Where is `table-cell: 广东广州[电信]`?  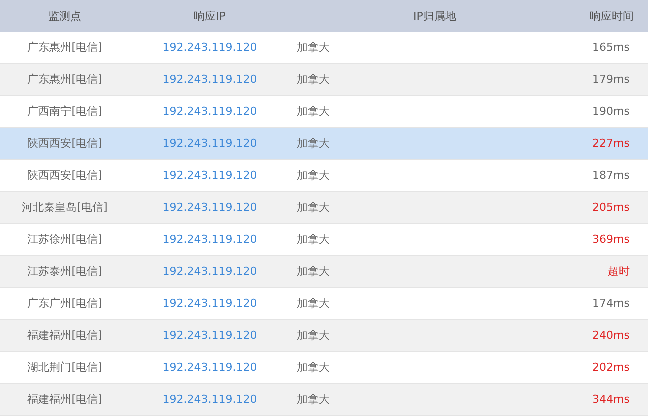
table-cell: 广东广州[电信] is located at coordinates (65, 303).